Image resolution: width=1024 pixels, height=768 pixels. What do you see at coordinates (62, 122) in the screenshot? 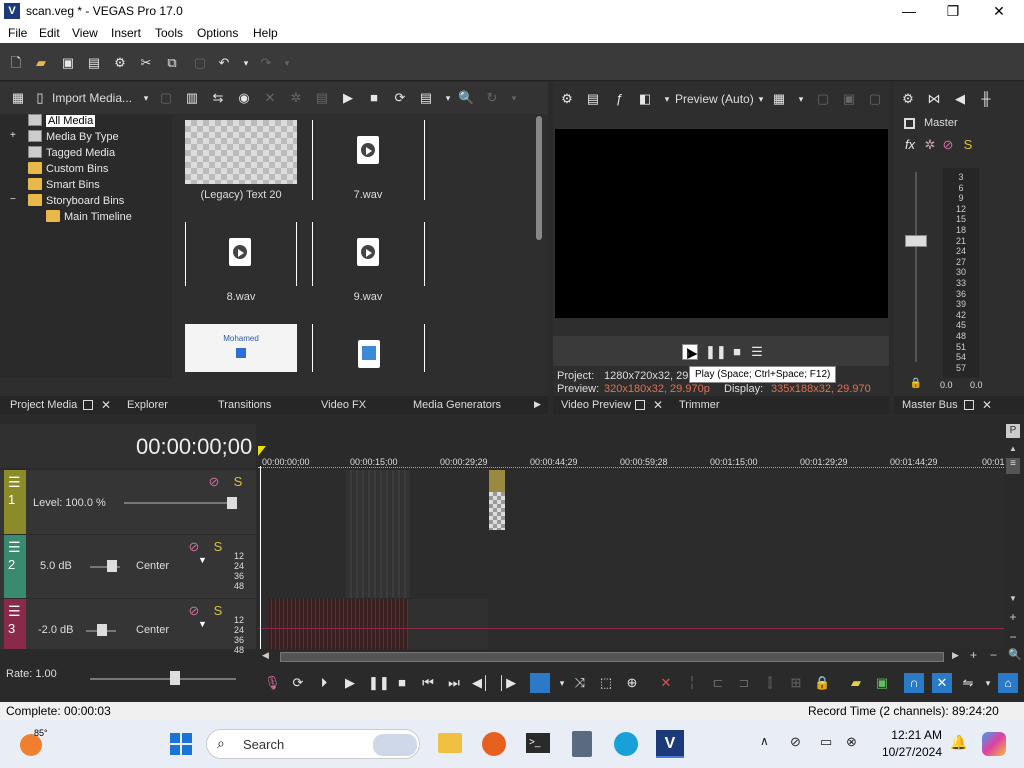
I see `tree-item-all-media: All Media` at bounding box center [62, 122].